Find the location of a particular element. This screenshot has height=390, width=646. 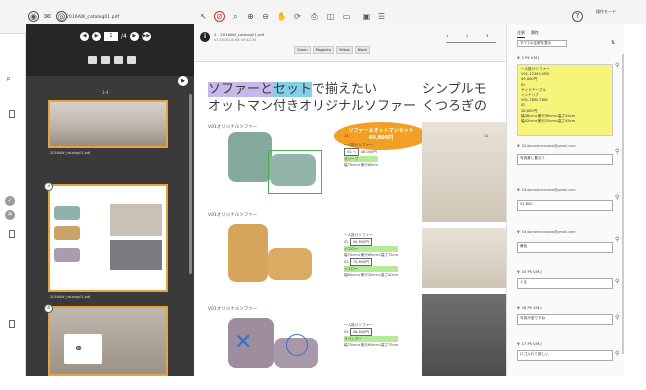

pdf-icon is located at coordinates (105, 60).